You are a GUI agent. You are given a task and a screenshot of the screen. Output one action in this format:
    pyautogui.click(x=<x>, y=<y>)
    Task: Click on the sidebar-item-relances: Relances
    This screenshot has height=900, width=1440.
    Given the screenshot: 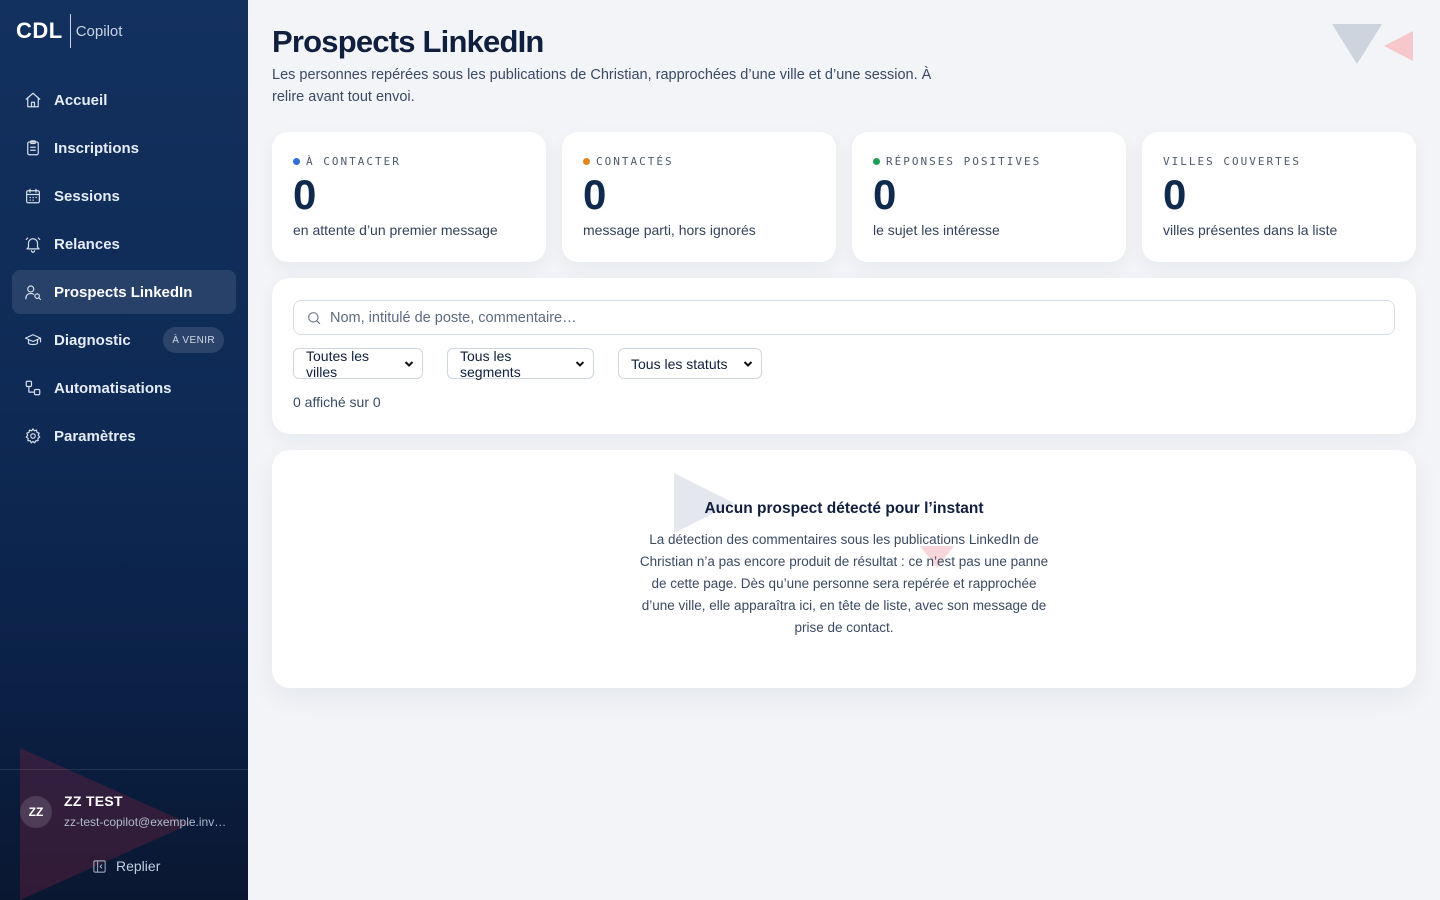 What is the action you would take?
    pyautogui.click(x=124, y=244)
    